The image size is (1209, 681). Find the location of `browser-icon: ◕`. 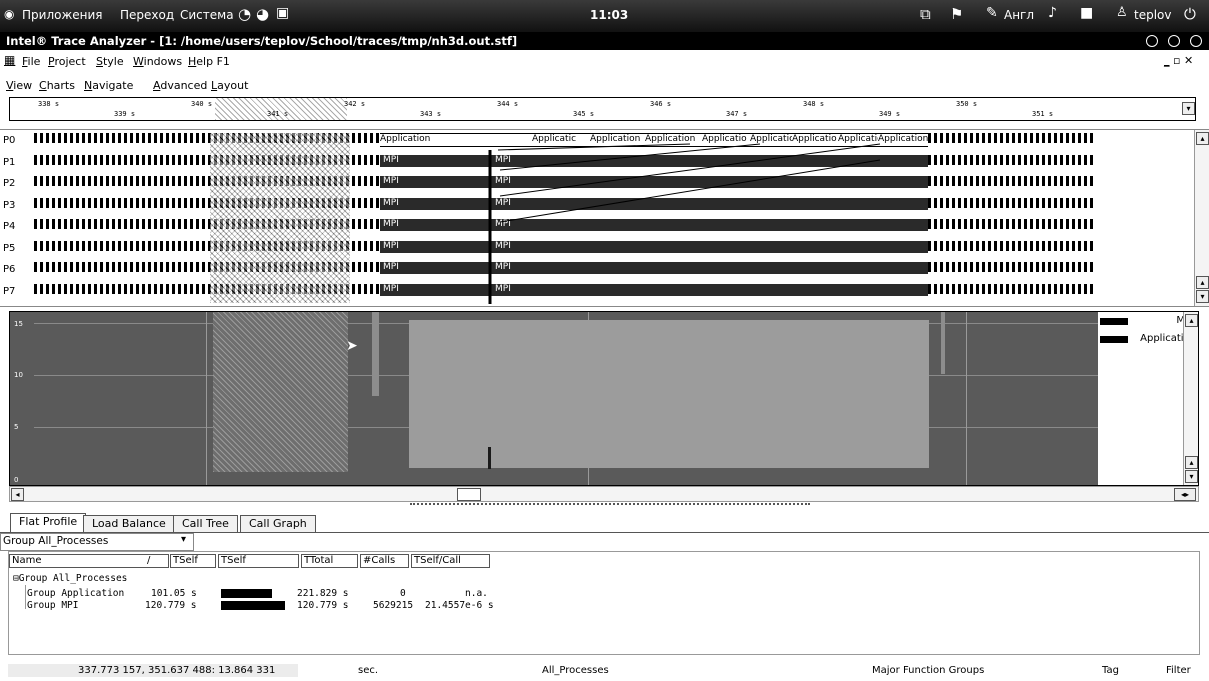

browser-icon: ◕ is located at coordinates (262, 14).